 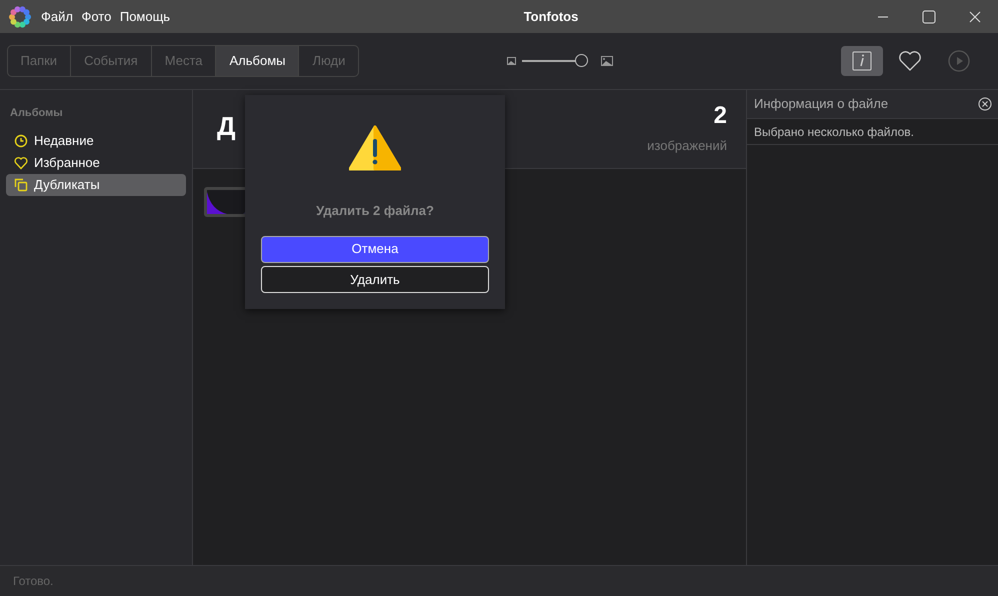 What do you see at coordinates (551, 17) in the screenshot?
I see `window-title: Tonfotos` at bounding box center [551, 17].